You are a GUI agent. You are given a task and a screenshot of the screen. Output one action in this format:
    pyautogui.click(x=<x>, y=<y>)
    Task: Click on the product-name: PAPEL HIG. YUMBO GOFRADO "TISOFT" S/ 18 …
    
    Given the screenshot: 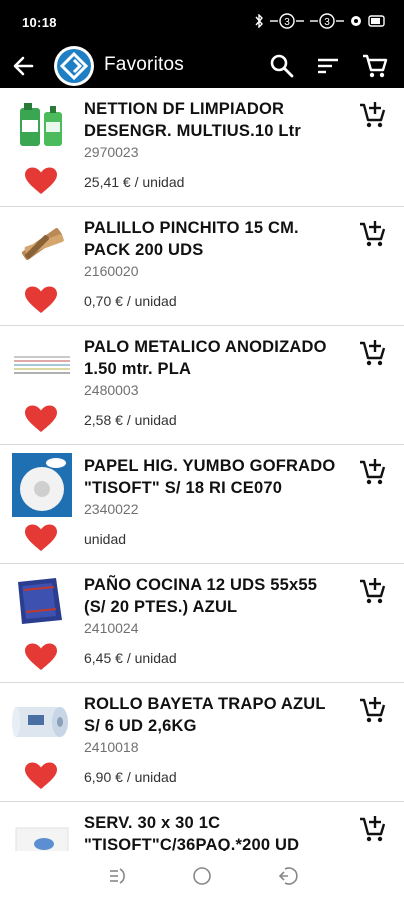 What is the action you would take?
    pyautogui.click(x=210, y=477)
    